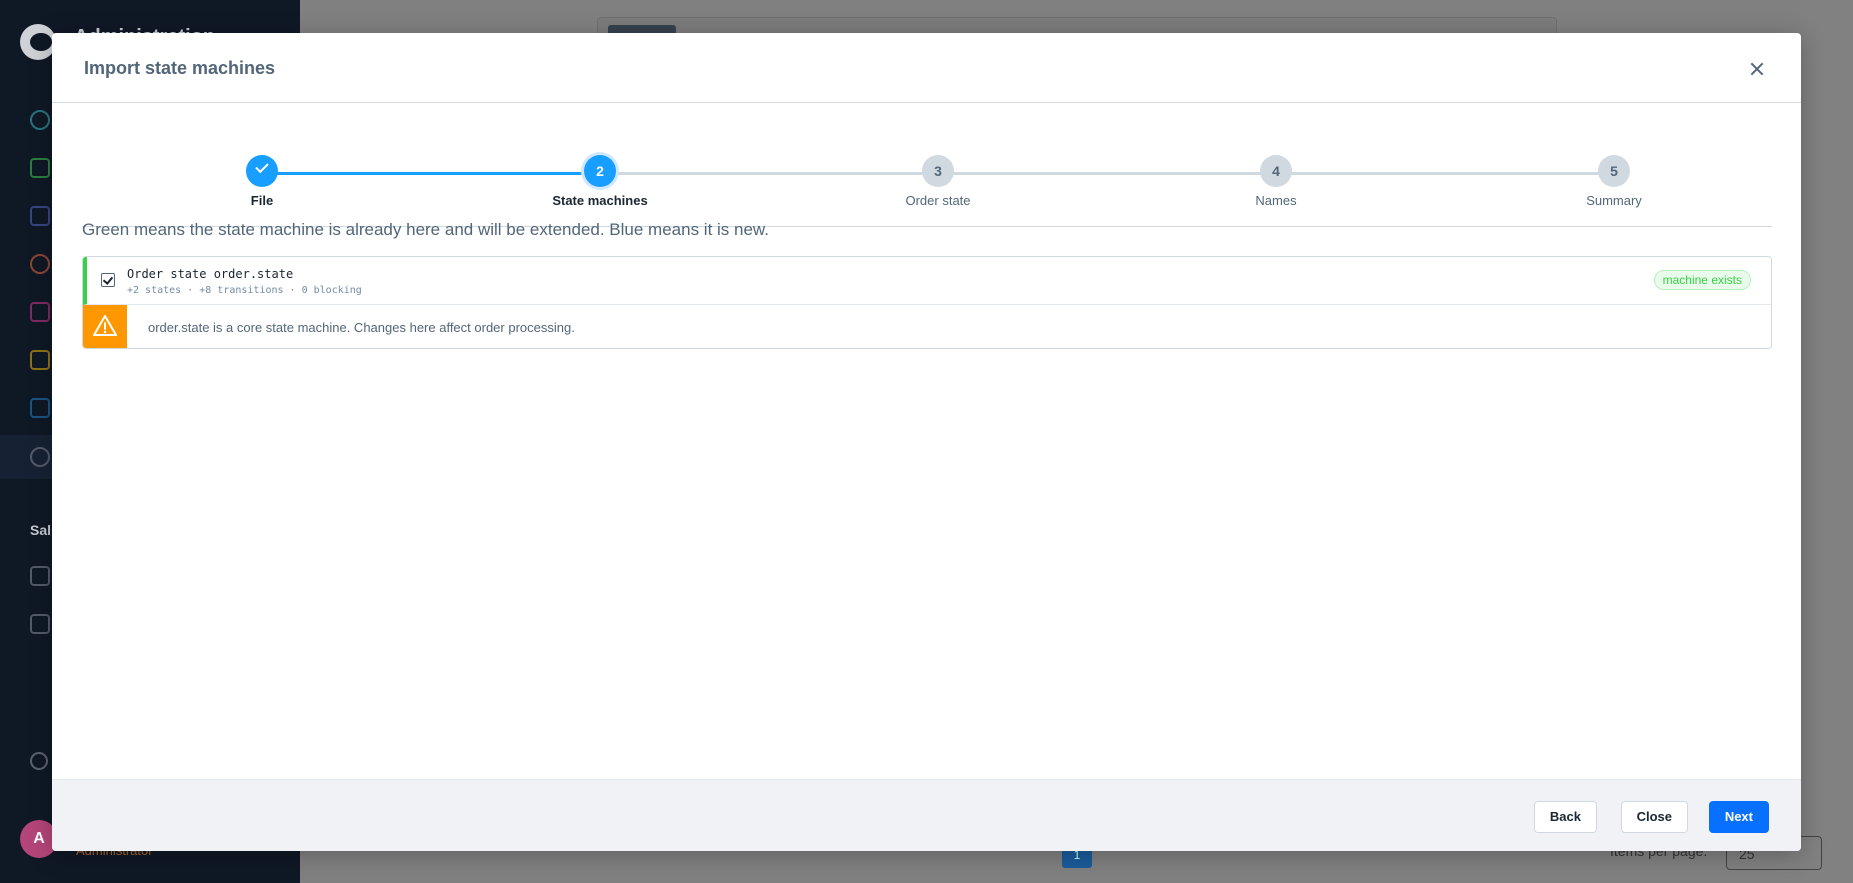 The image size is (1853, 883). I want to click on basket-icon, so click(40, 576).